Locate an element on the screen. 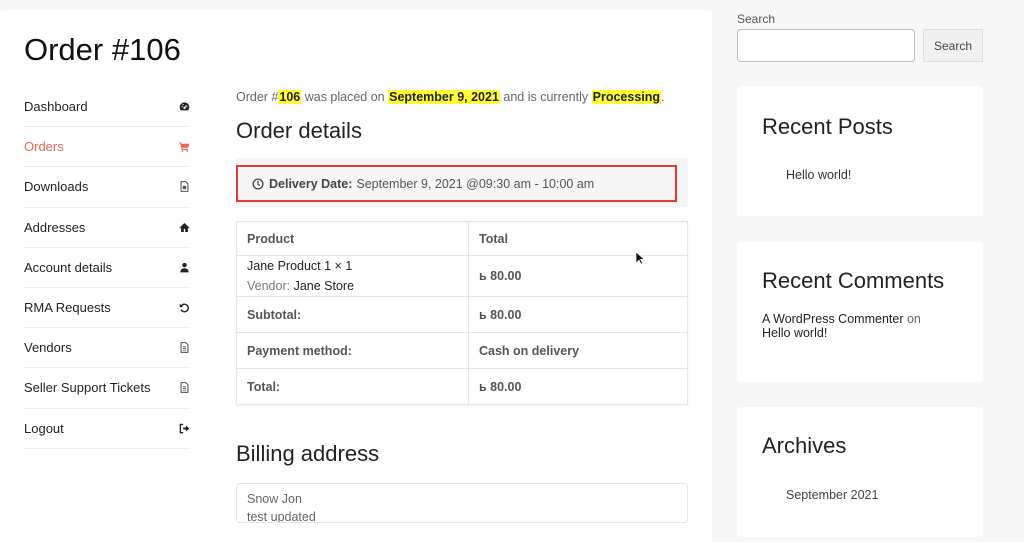  intro-text: . is located at coordinates (663, 97).